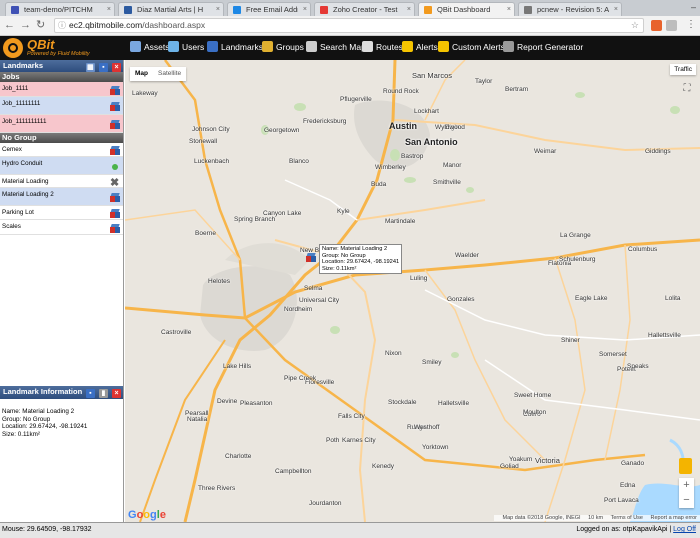 The width and height of the screenshot is (700, 538). Describe the element at coordinates (61, 77) in the screenshot. I see `group-header: Jobs` at that location.